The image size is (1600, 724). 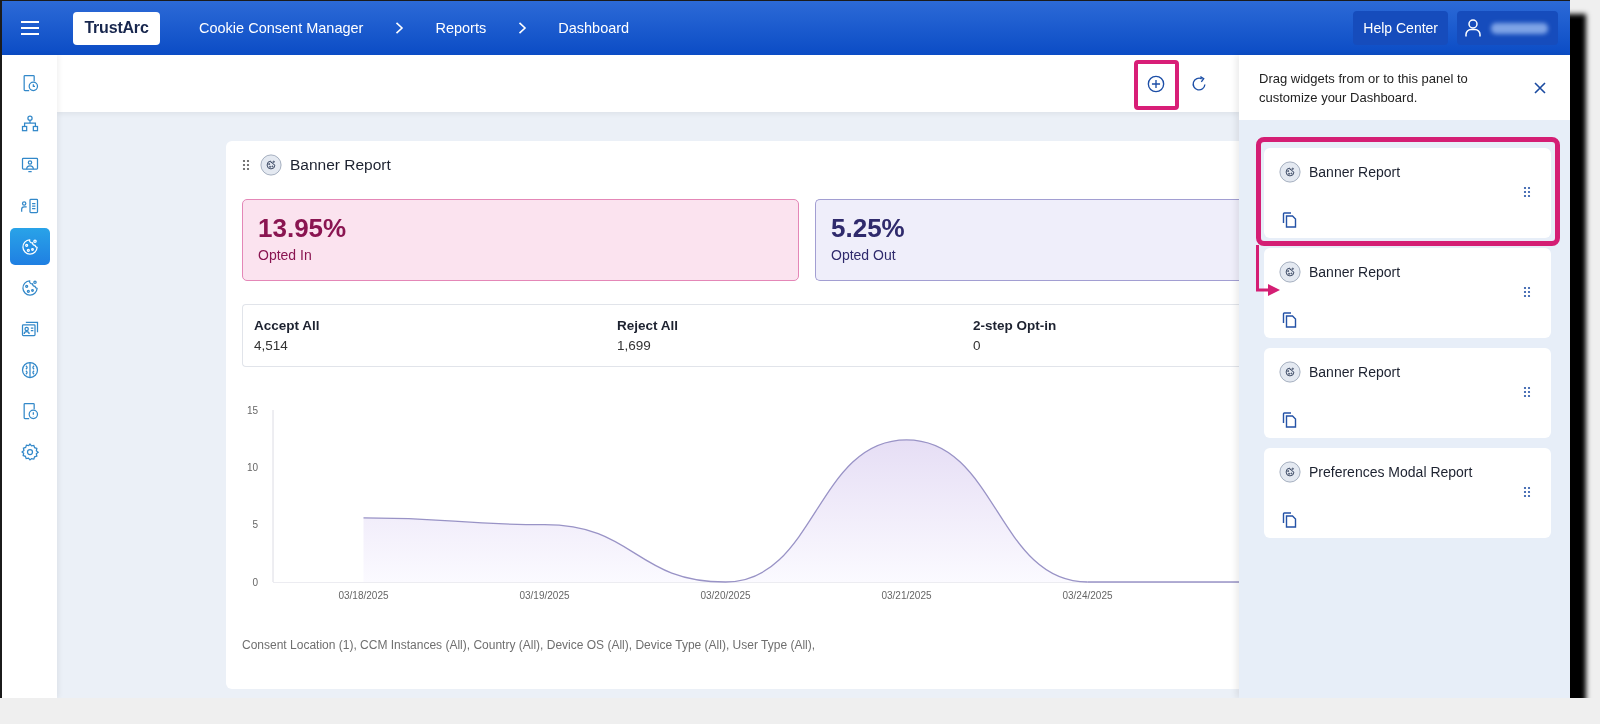 I want to click on hierarchy-icon, so click(x=29, y=123).